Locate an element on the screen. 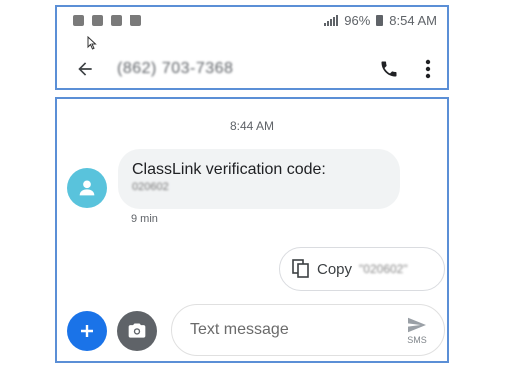 This screenshot has height=366, width=526. message-text: ClassLink verification code: is located at coordinates (229, 169).